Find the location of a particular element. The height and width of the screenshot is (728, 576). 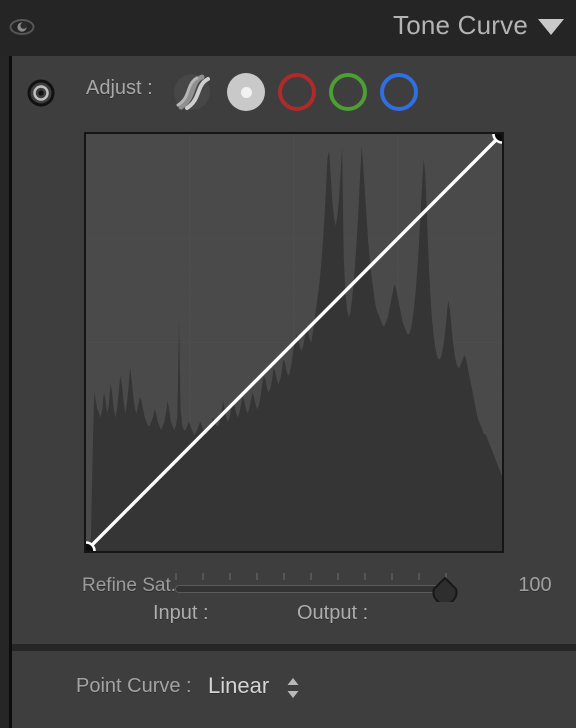

page-title: Tone Curve is located at coordinates (460, 25).